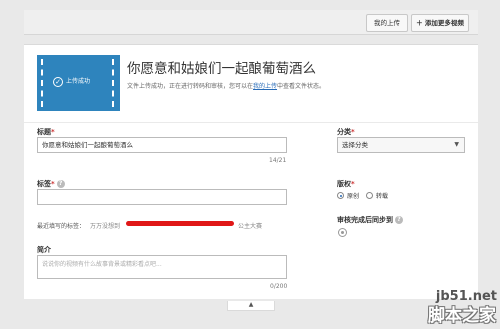 The image size is (500, 329). What do you see at coordinates (61, 226) in the screenshot?
I see `recent-tags-label: 最近填写的标签：` at bounding box center [61, 226].